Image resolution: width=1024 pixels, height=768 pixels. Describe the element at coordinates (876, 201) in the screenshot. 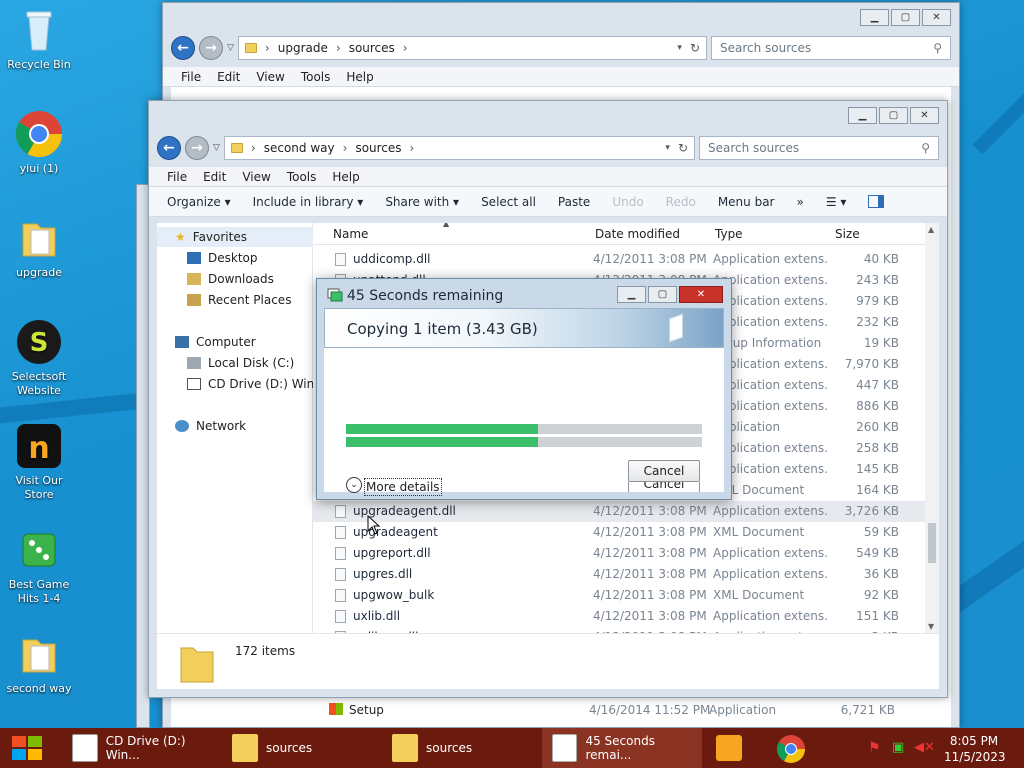

I see `preview-pane-icon` at that location.